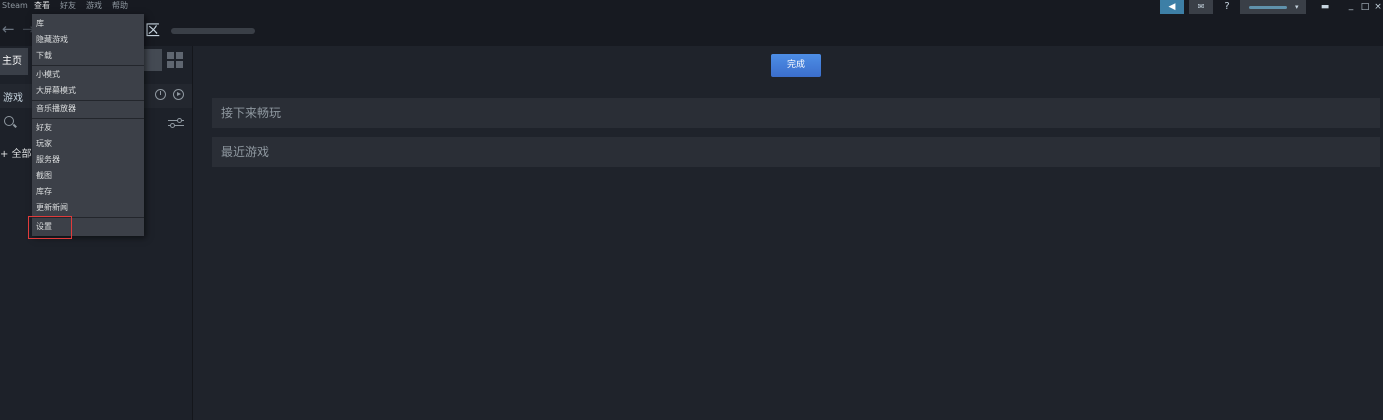  Describe the element at coordinates (178, 94) in the screenshot. I see `play-icon` at that location.